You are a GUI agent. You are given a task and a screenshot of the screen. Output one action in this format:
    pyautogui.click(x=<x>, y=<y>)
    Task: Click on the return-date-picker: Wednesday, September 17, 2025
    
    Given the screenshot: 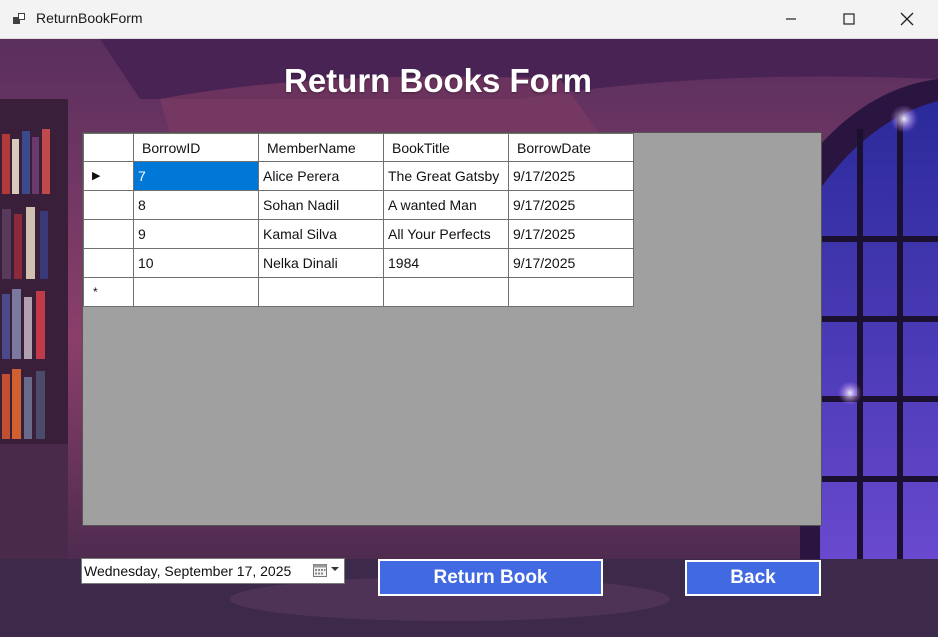 What is the action you would take?
    pyautogui.click(x=213, y=571)
    